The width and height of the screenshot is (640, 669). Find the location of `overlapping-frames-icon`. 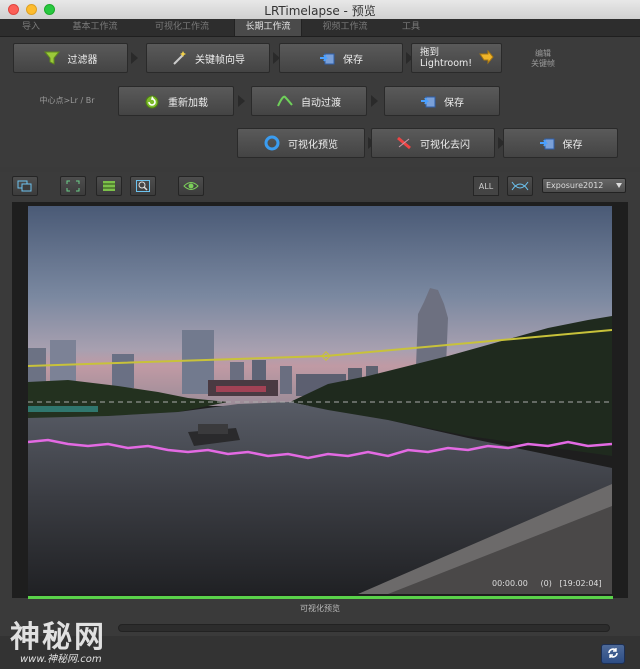

overlapping-frames-icon is located at coordinates (25, 186).